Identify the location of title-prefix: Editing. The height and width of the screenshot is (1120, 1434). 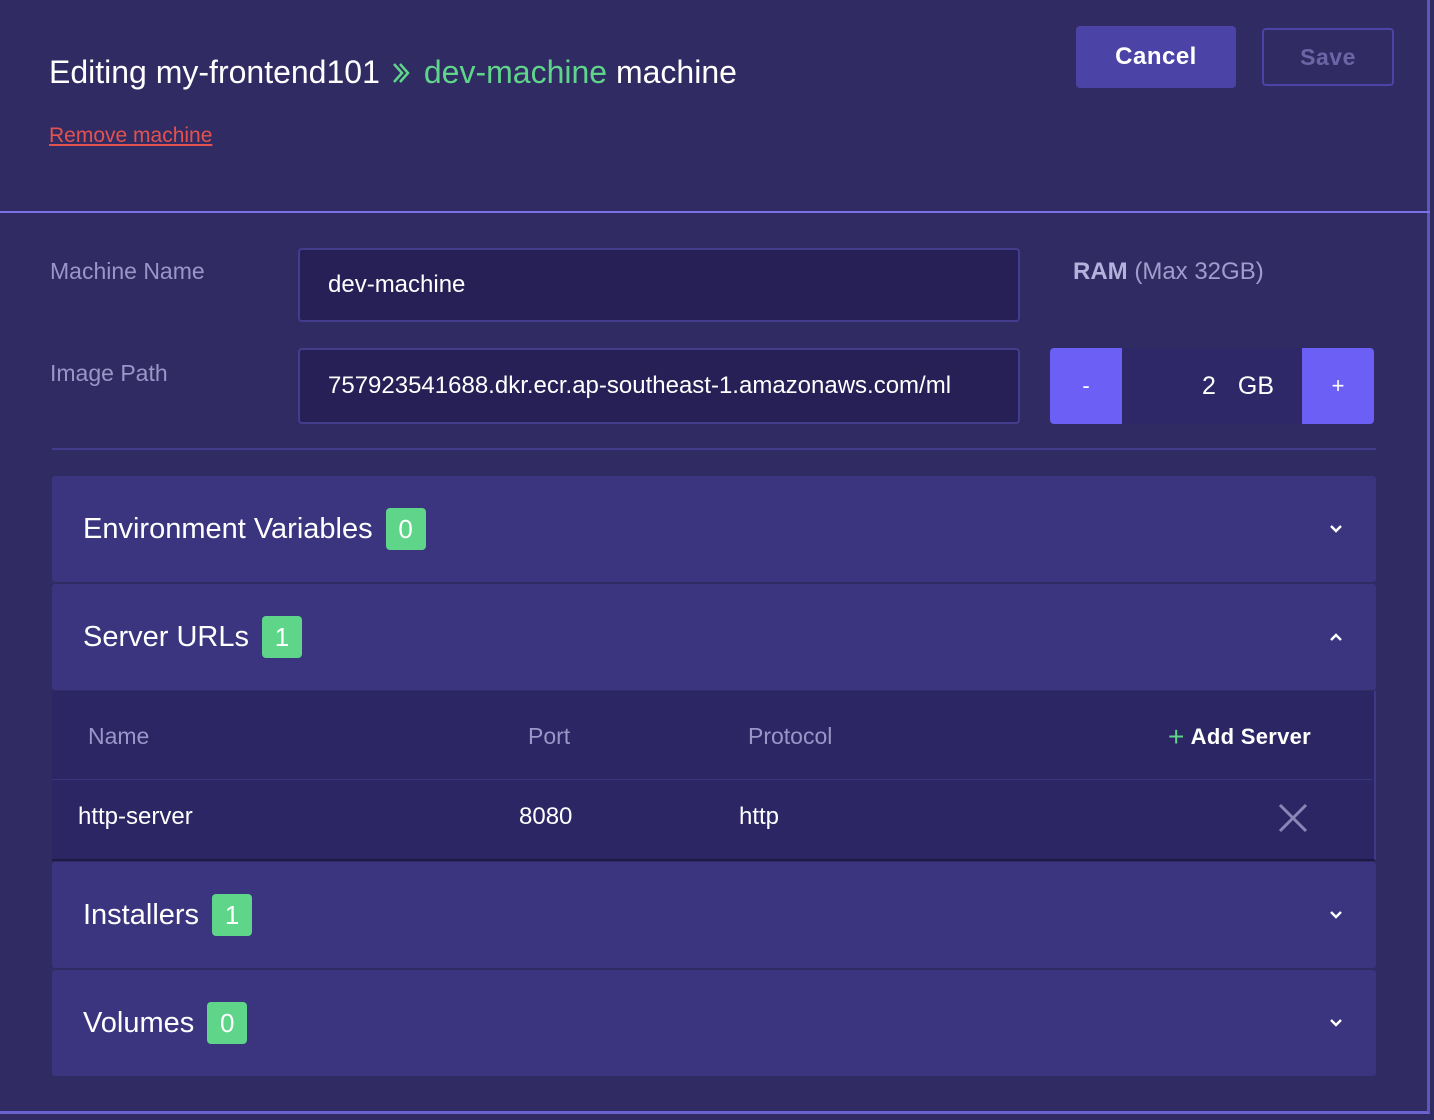
(98, 72).